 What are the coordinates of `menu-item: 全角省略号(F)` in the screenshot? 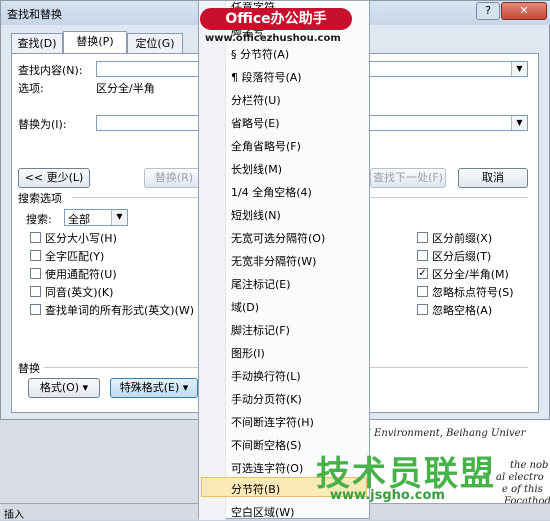 It's located at (266, 146).